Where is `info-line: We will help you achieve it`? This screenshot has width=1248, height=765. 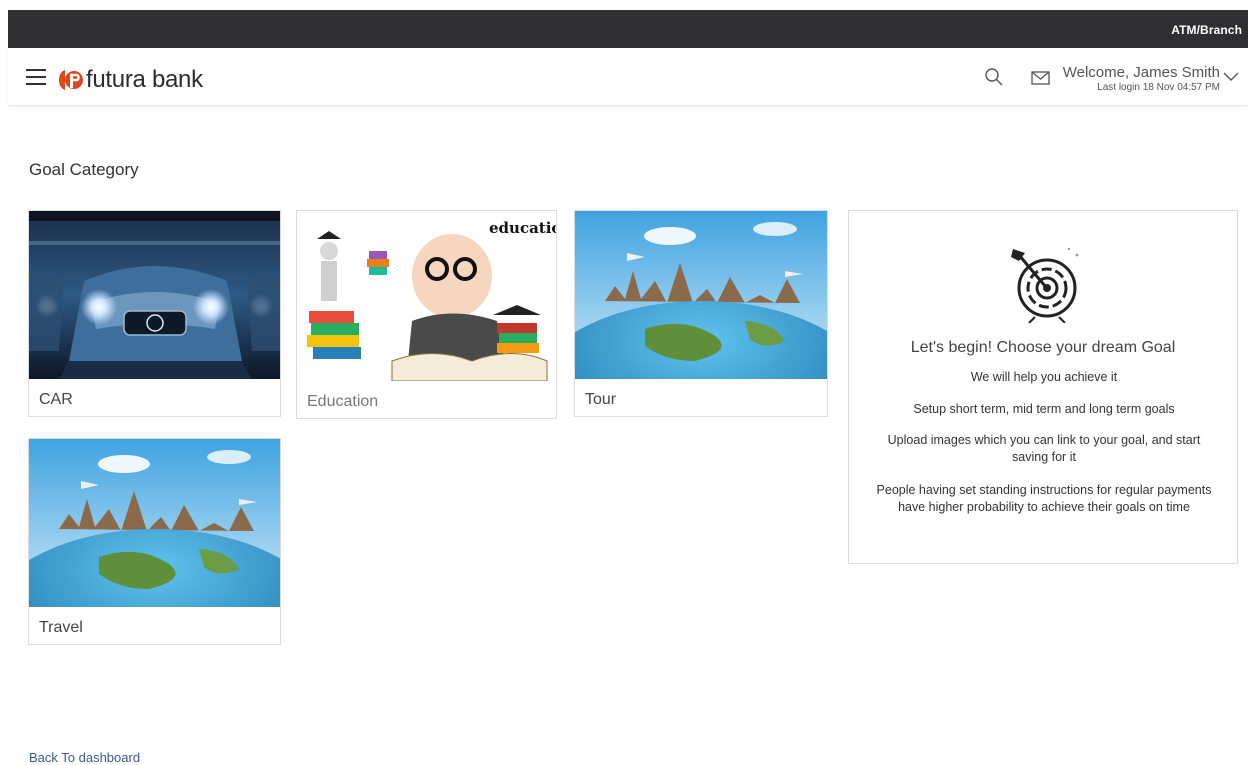 info-line: We will help you achieve it is located at coordinates (1044, 377).